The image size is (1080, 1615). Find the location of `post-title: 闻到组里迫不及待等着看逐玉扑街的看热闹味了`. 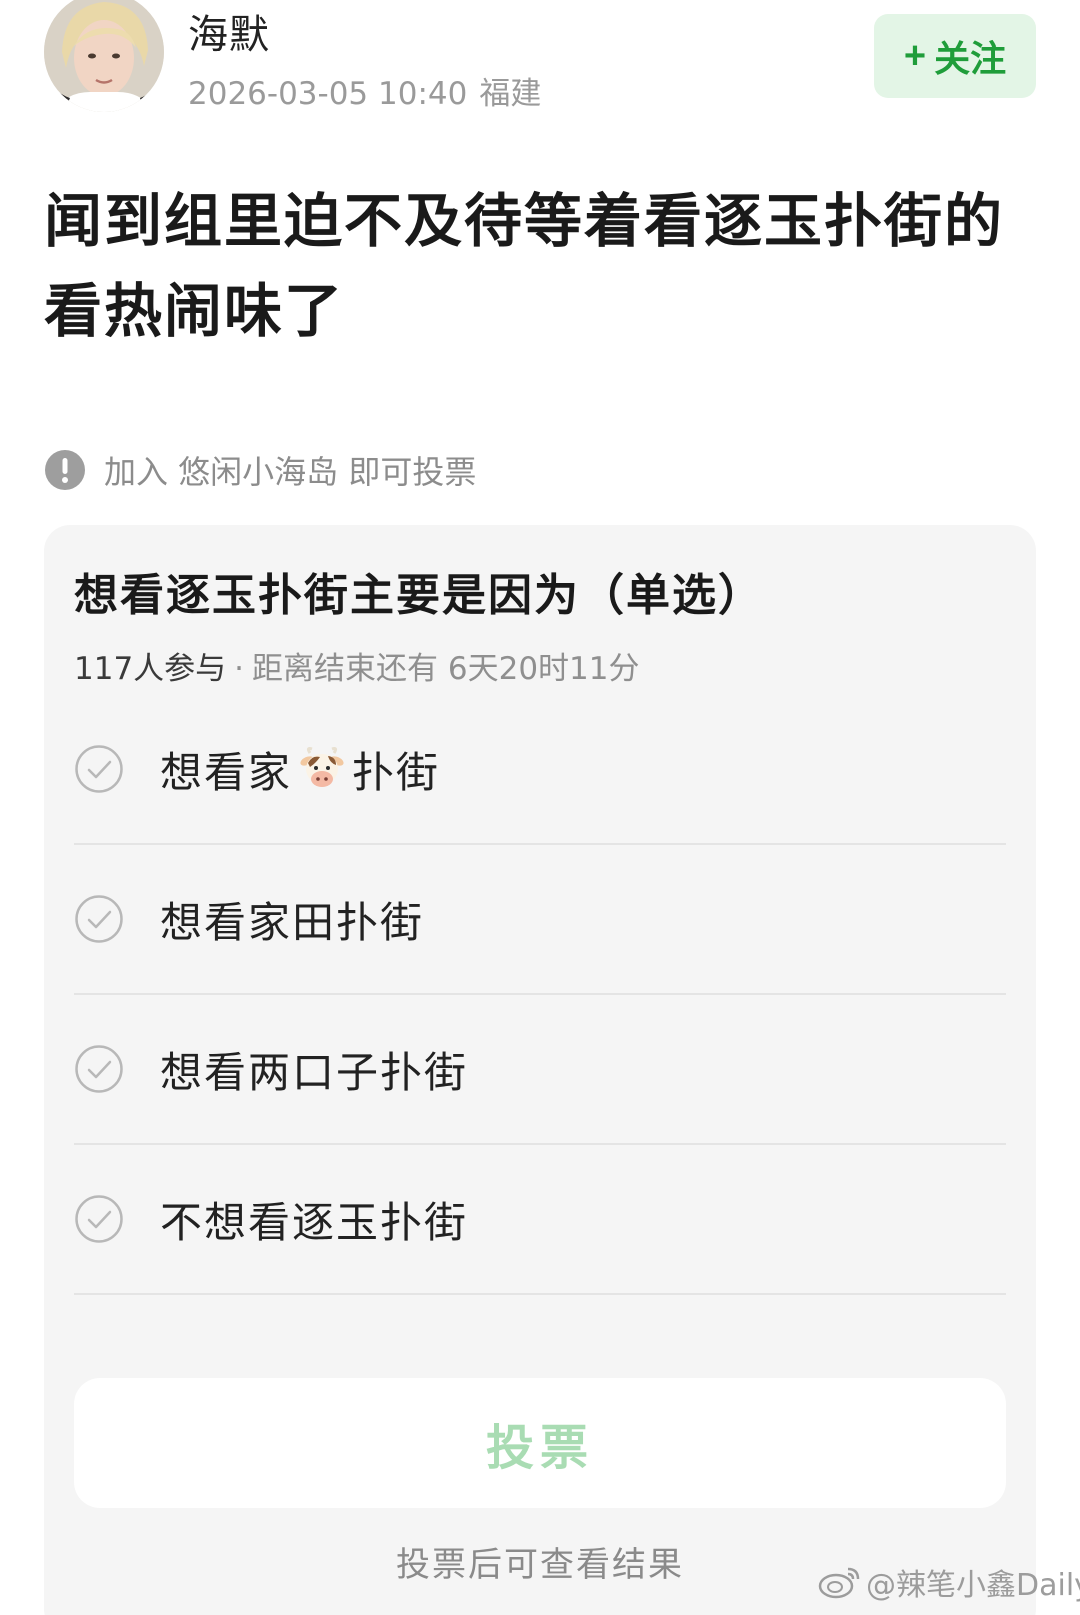

post-title: 闻到组里迫不及待等着看逐玉扑街的看热闹味了 is located at coordinates (524, 266).